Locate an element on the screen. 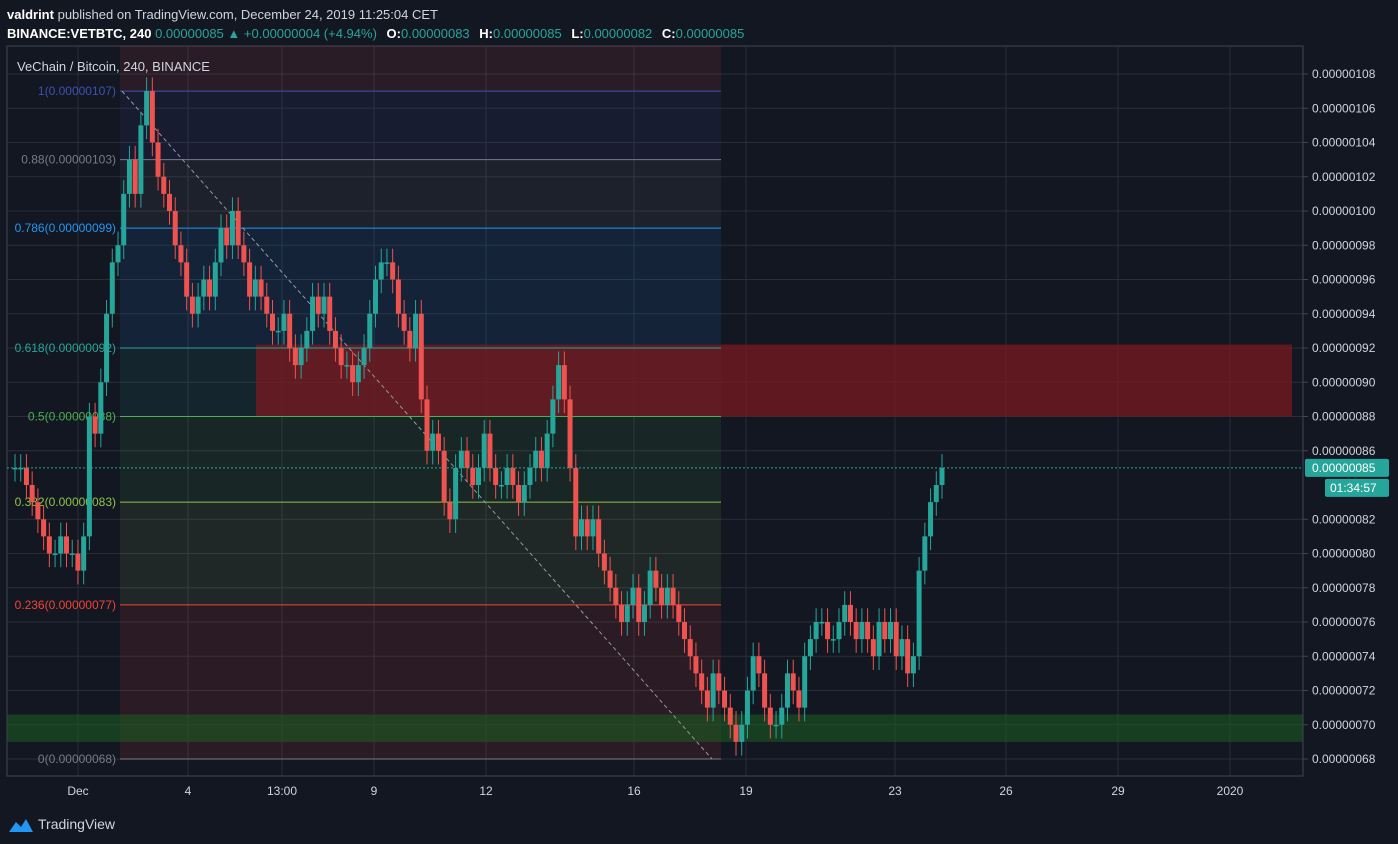 This screenshot has width=1398, height=844. resistance-zone is located at coordinates (774, 380).